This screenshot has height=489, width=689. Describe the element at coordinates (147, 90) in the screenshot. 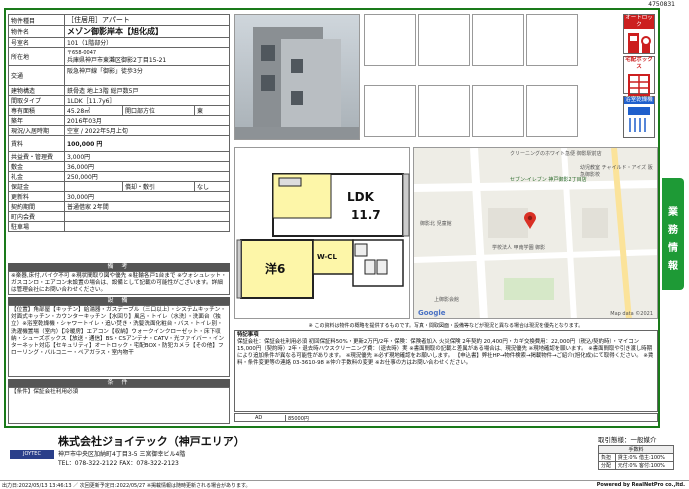

I see `spec-value: 鉄骨造 地上3階 総戸数5戸` at that location.